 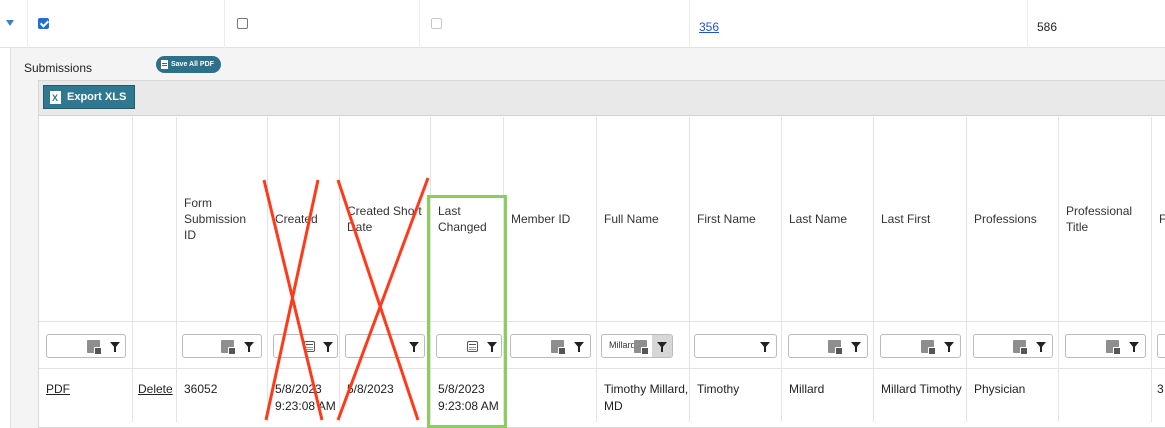 I want to click on header-full-name: Full Name, so click(x=643, y=219).